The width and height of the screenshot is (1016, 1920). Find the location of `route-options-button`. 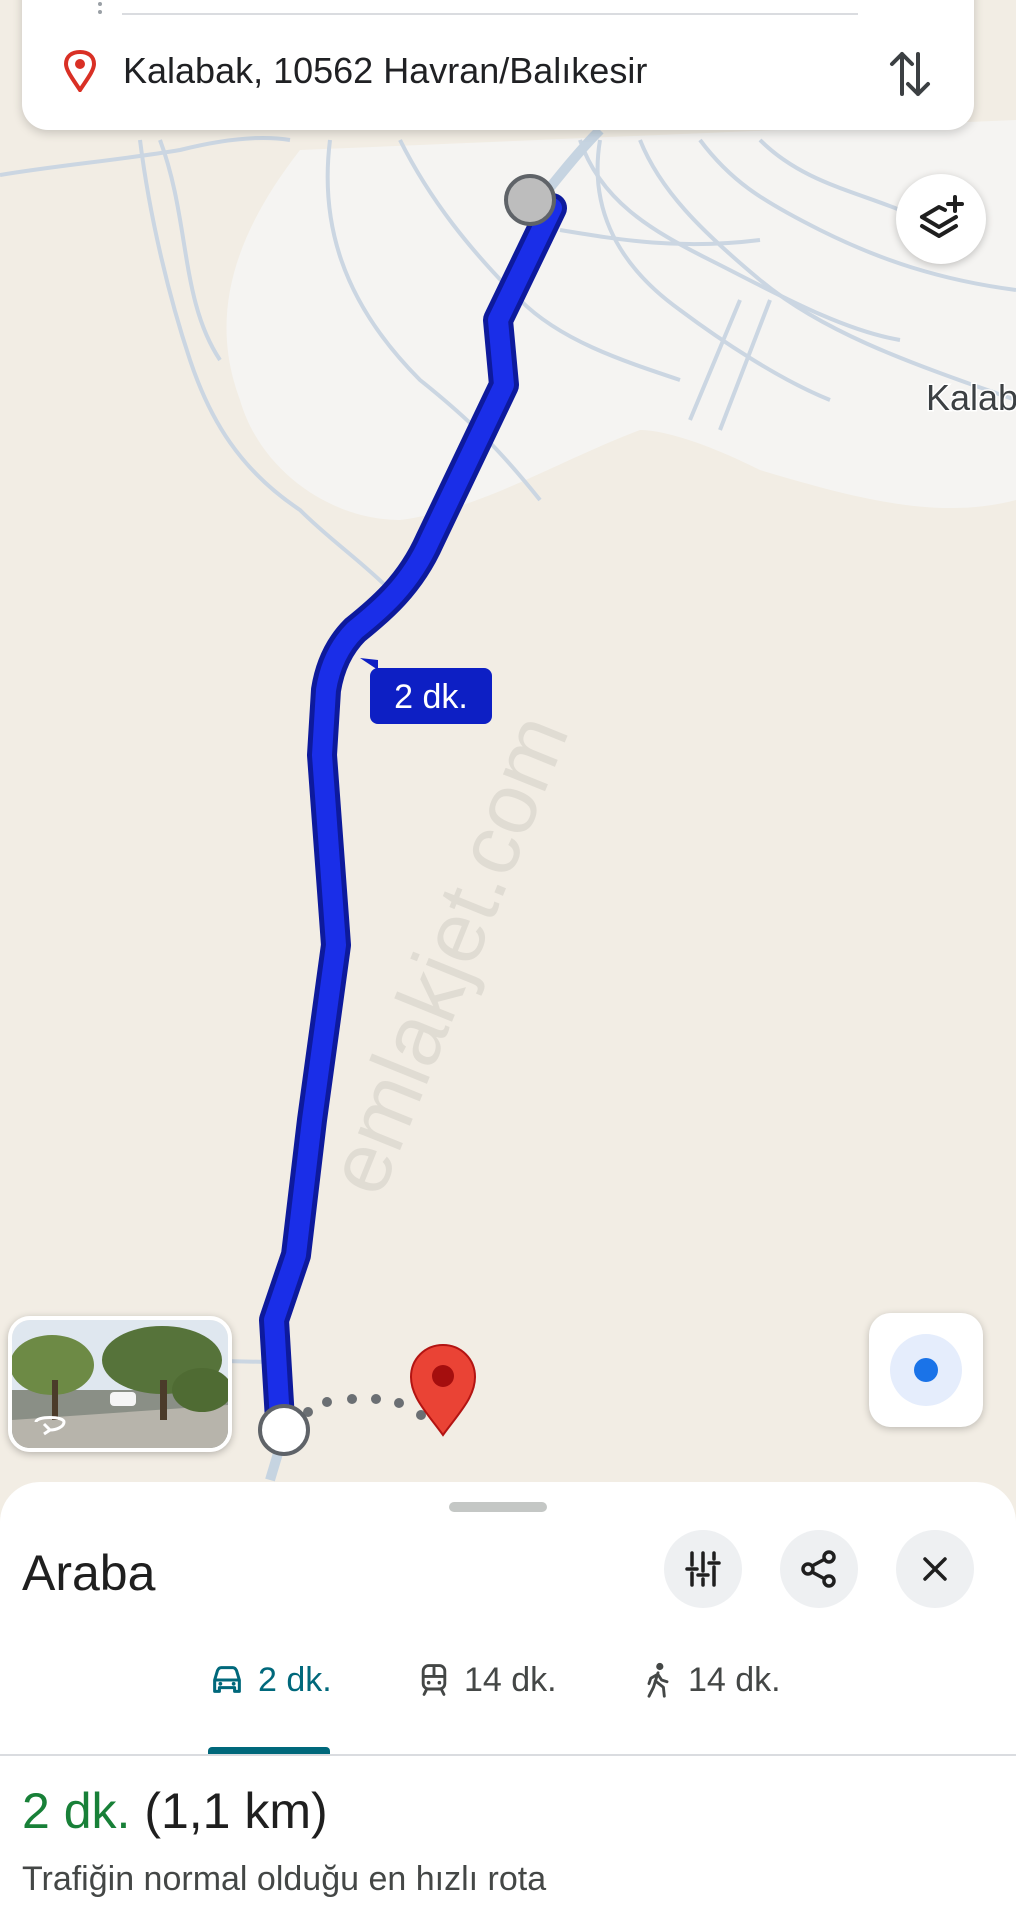

route-options-button is located at coordinates (703, 1569).